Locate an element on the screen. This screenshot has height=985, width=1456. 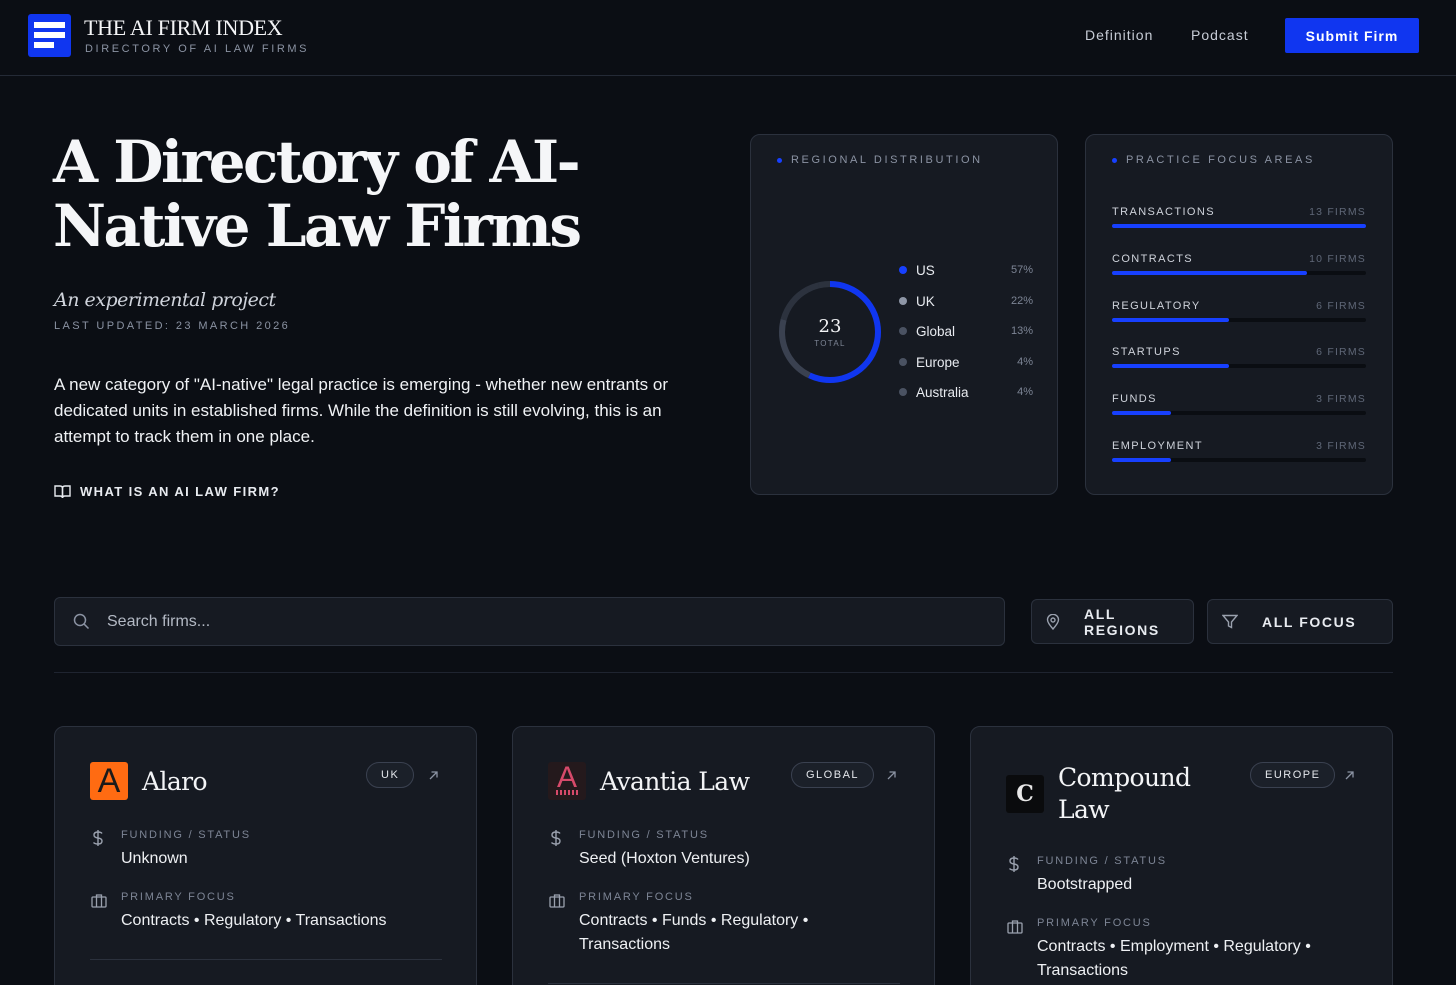
logo-icon is located at coordinates (49, 35).